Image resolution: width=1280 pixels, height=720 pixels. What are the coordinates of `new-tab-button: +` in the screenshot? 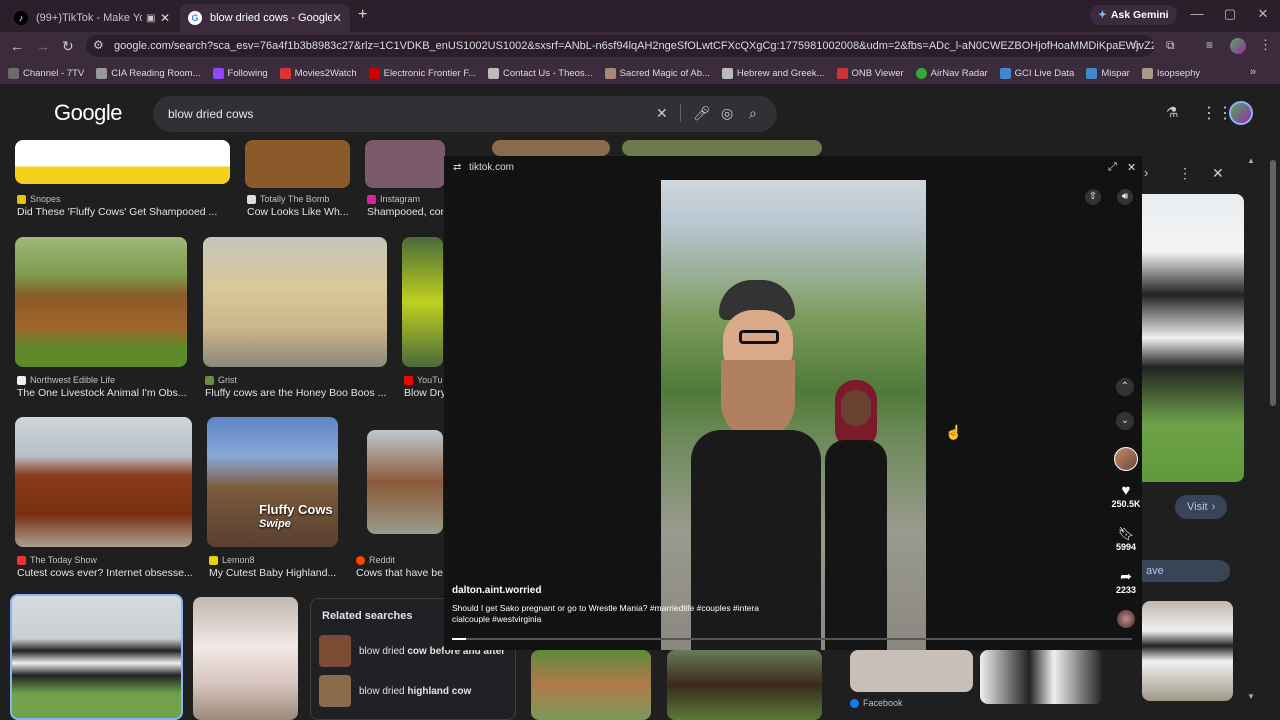 It's located at (362, 15).